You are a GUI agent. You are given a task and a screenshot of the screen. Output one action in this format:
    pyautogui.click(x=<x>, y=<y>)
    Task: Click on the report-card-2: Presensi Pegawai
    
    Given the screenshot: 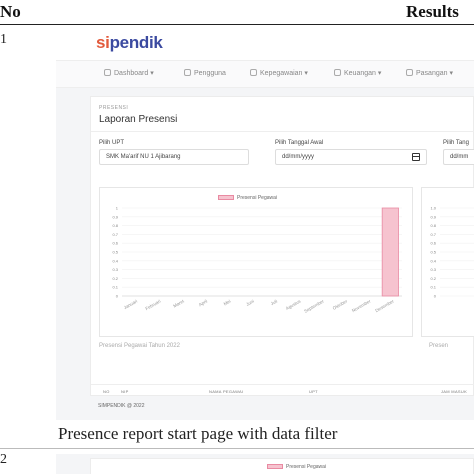 What is the action you would take?
    pyautogui.click(x=282, y=466)
    